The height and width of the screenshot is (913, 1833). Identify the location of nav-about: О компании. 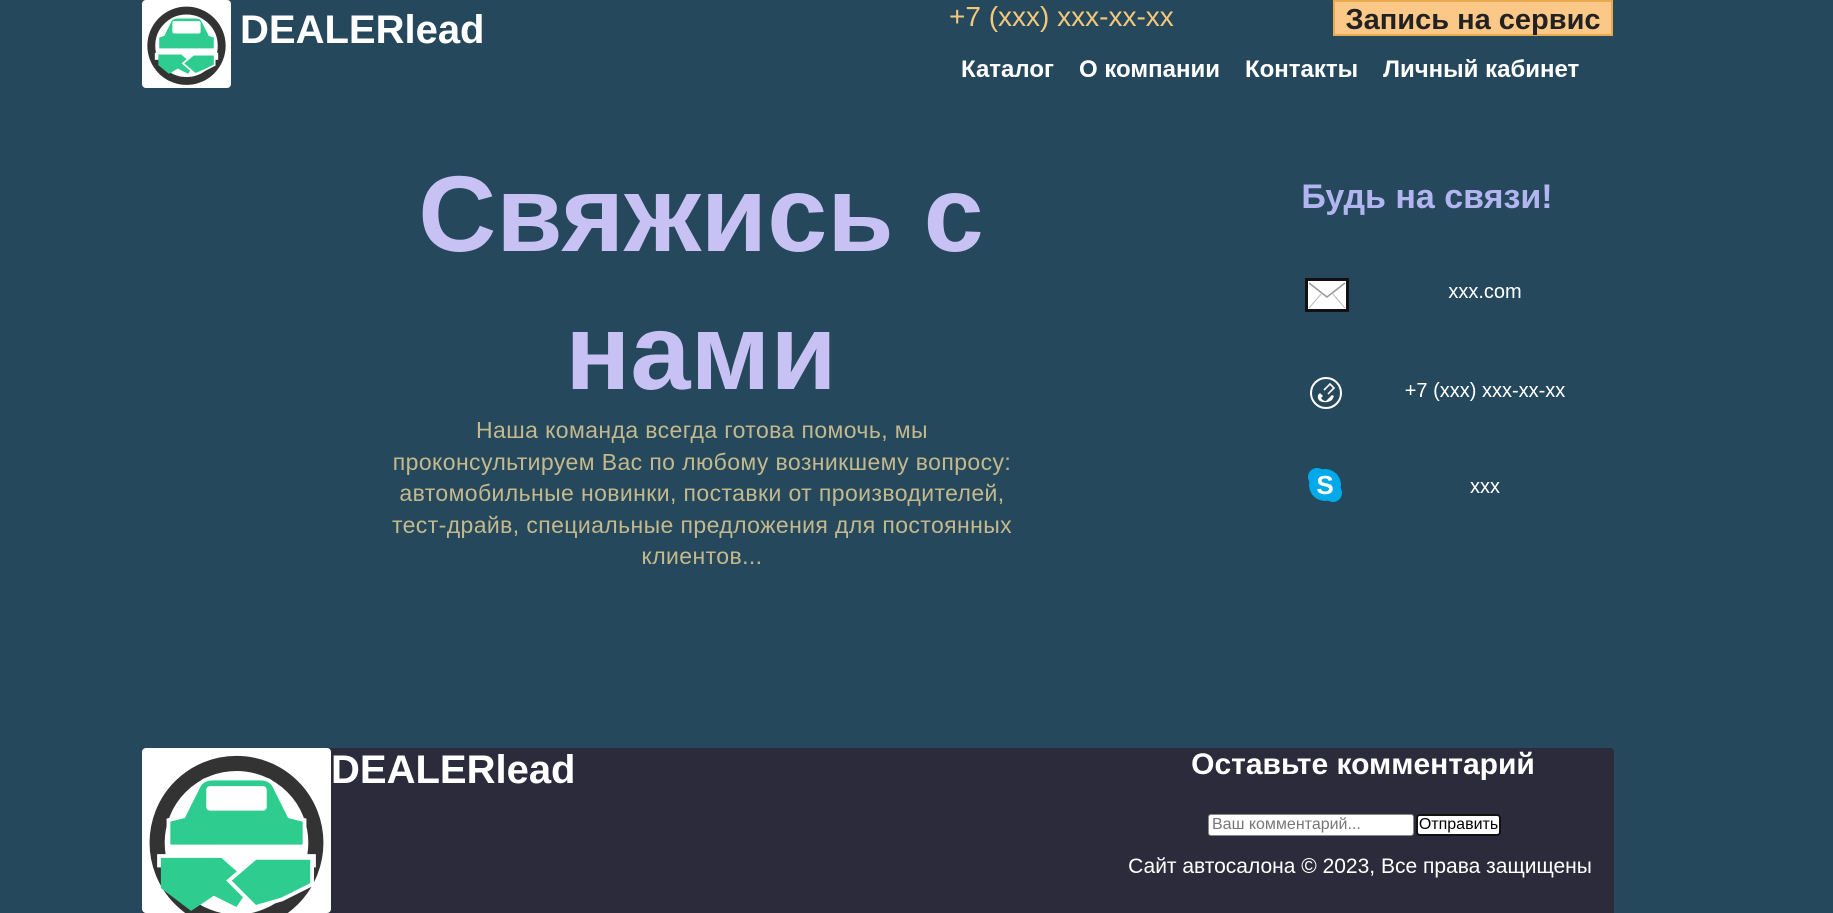
(1149, 70).